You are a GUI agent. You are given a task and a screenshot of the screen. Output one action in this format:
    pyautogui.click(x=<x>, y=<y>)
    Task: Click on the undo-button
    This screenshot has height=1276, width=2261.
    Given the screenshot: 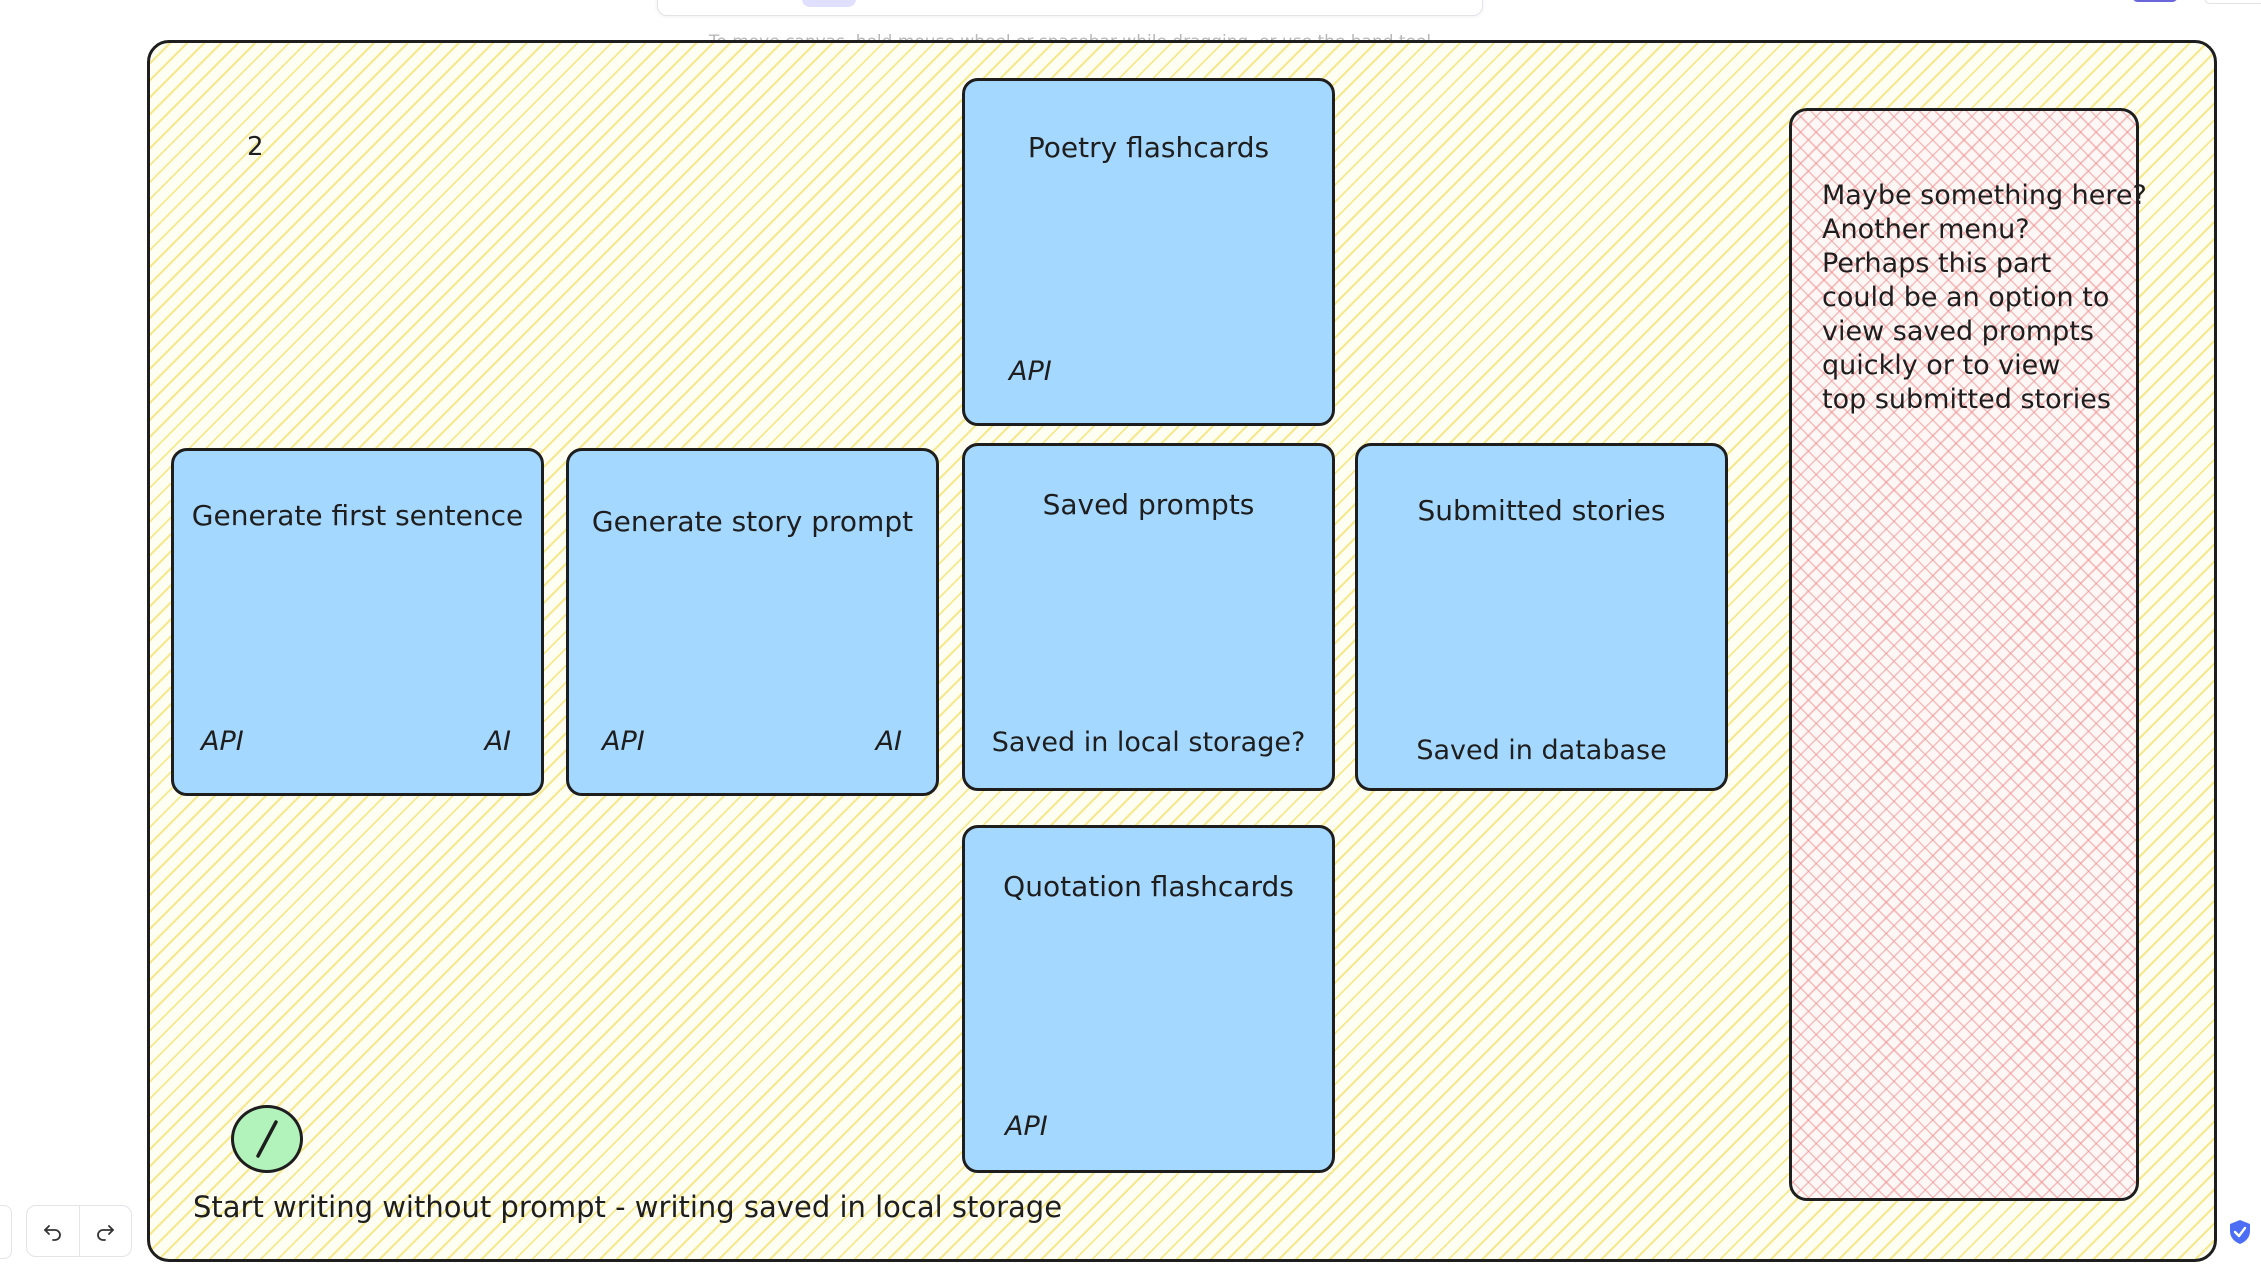 What is the action you would take?
    pyautogui.click(x=53, y=1231)
    